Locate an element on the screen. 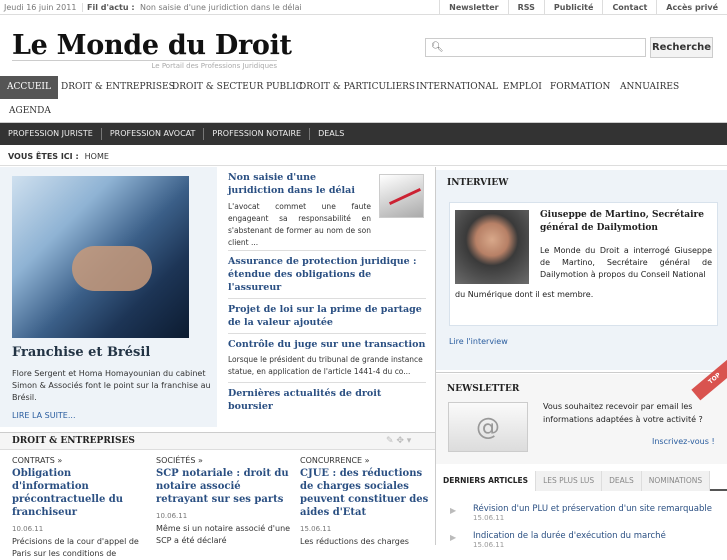  interviewee-photo is located at coordinates (492, 247).